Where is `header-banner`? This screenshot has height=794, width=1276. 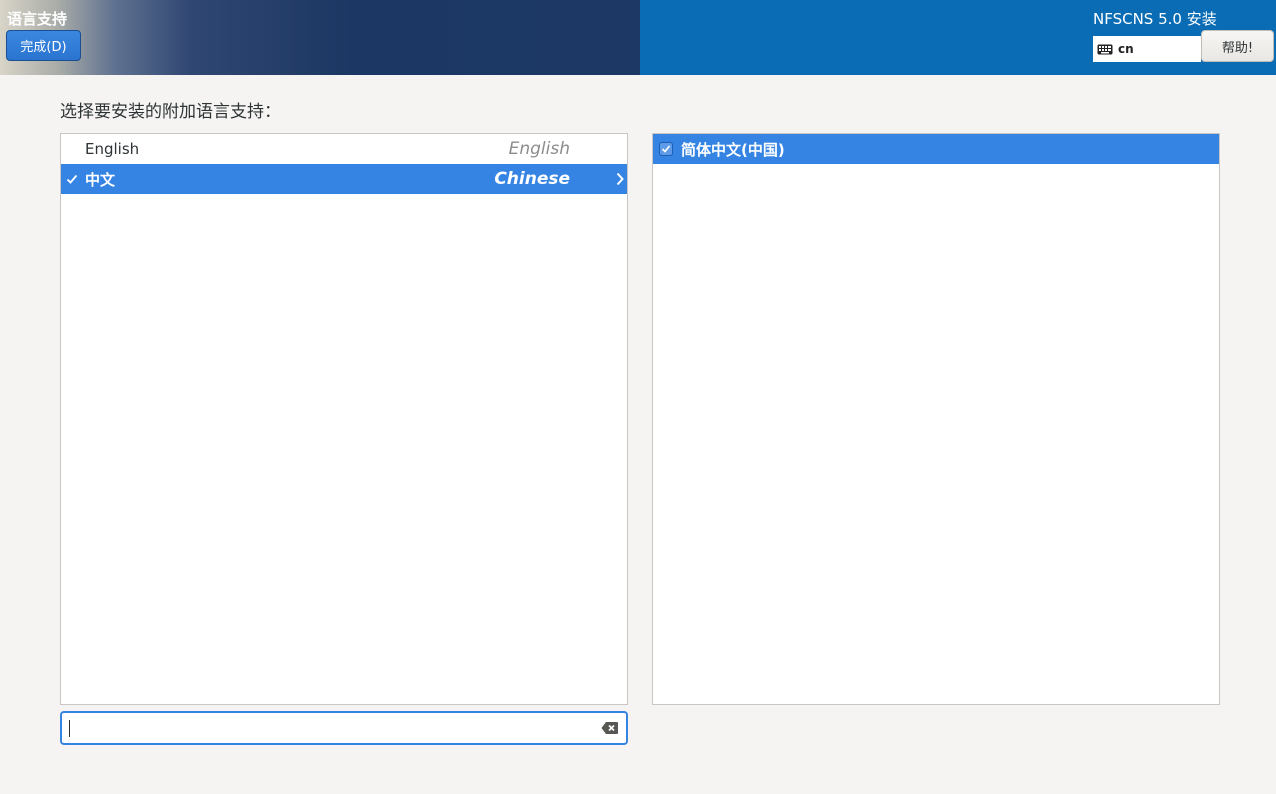 header-banner is located at coordinates (320, 37).